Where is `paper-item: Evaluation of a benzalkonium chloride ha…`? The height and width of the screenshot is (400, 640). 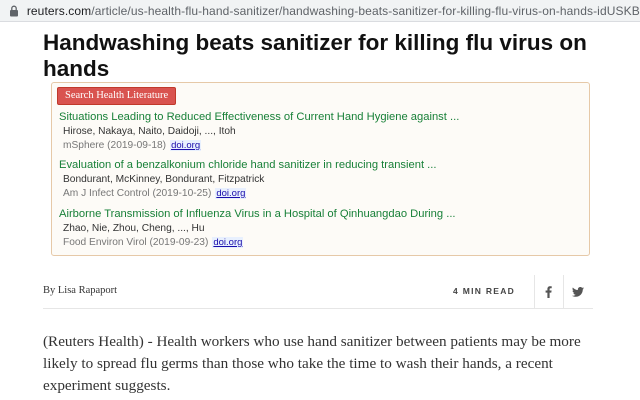
paper-item: Evaluation of a benzalkonium chloride ha… is located at coordinates (321, 179).